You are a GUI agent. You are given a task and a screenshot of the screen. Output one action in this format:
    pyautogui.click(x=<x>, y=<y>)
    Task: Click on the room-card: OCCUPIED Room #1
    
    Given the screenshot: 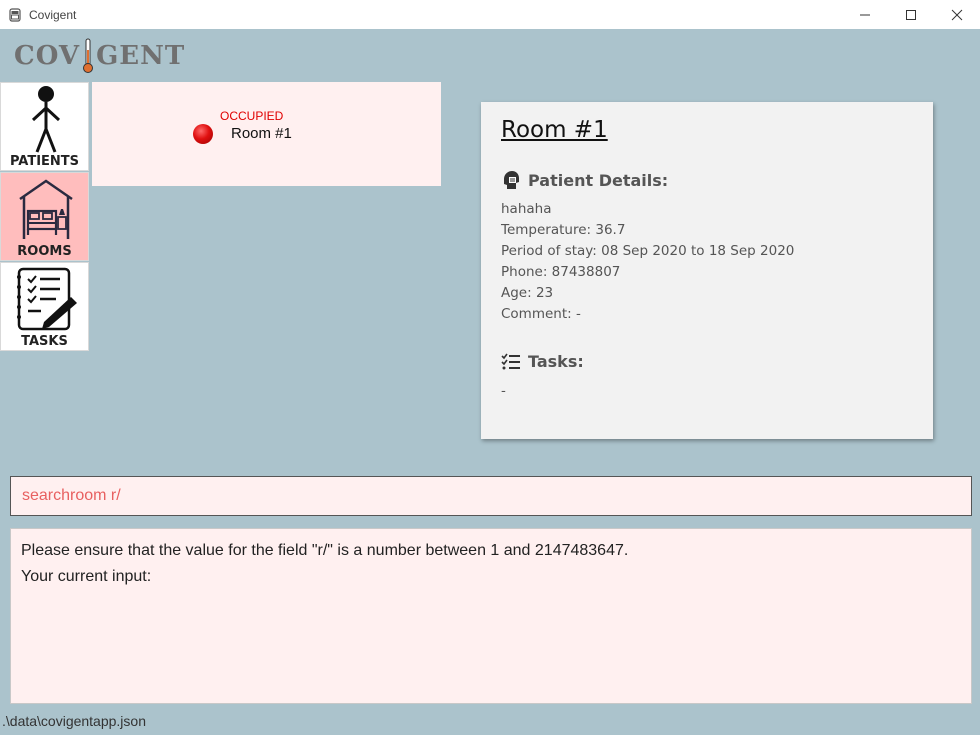 What is the action you would take?
    pyautogui.click(x=266, y=134)
    